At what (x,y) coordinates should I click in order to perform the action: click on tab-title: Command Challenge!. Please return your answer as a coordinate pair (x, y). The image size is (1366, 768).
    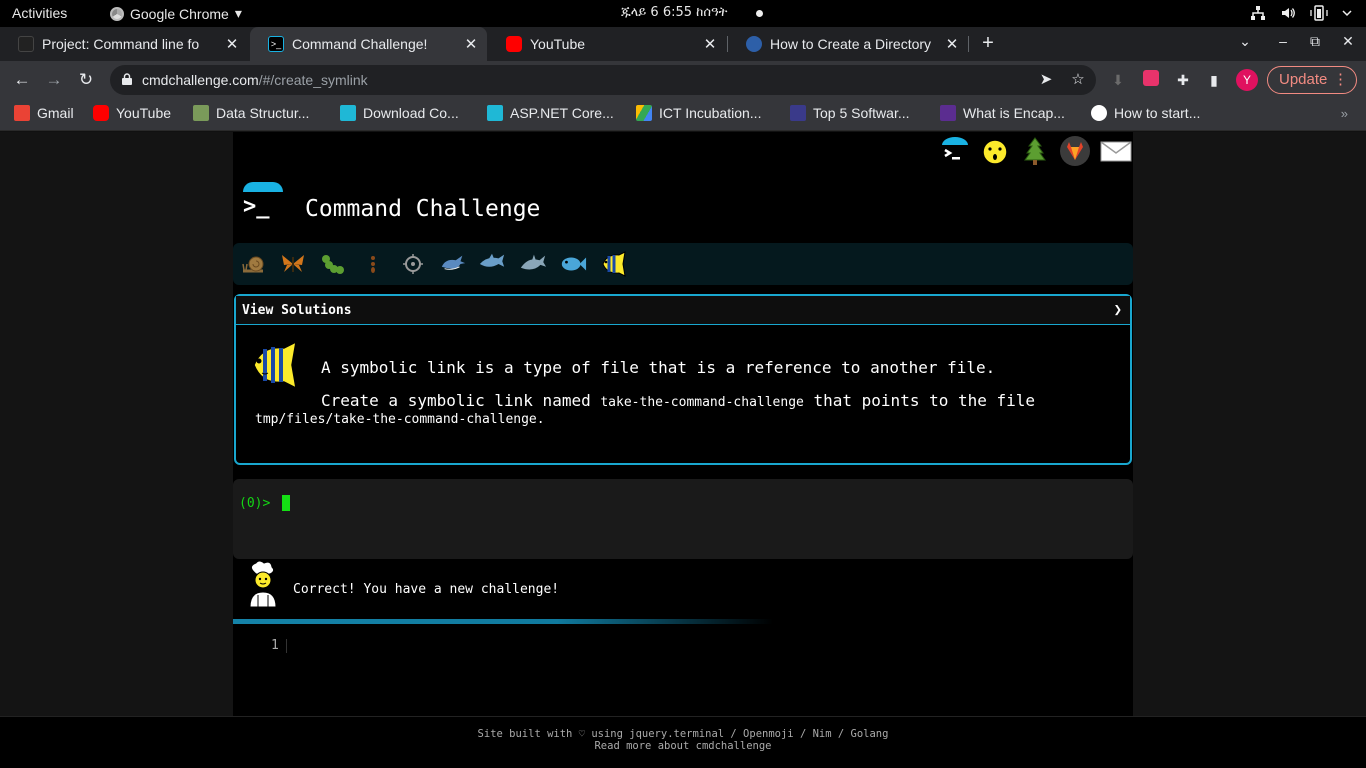
    Looking at the image, I should click on (360, 44).